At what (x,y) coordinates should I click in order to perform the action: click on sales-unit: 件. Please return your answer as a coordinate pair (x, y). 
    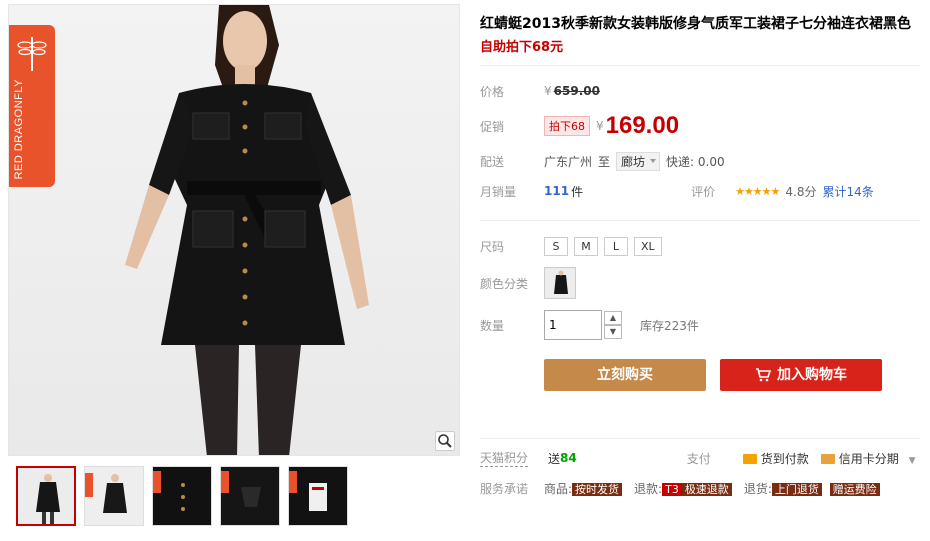
    Looking at the image, I should click on (577, 191).